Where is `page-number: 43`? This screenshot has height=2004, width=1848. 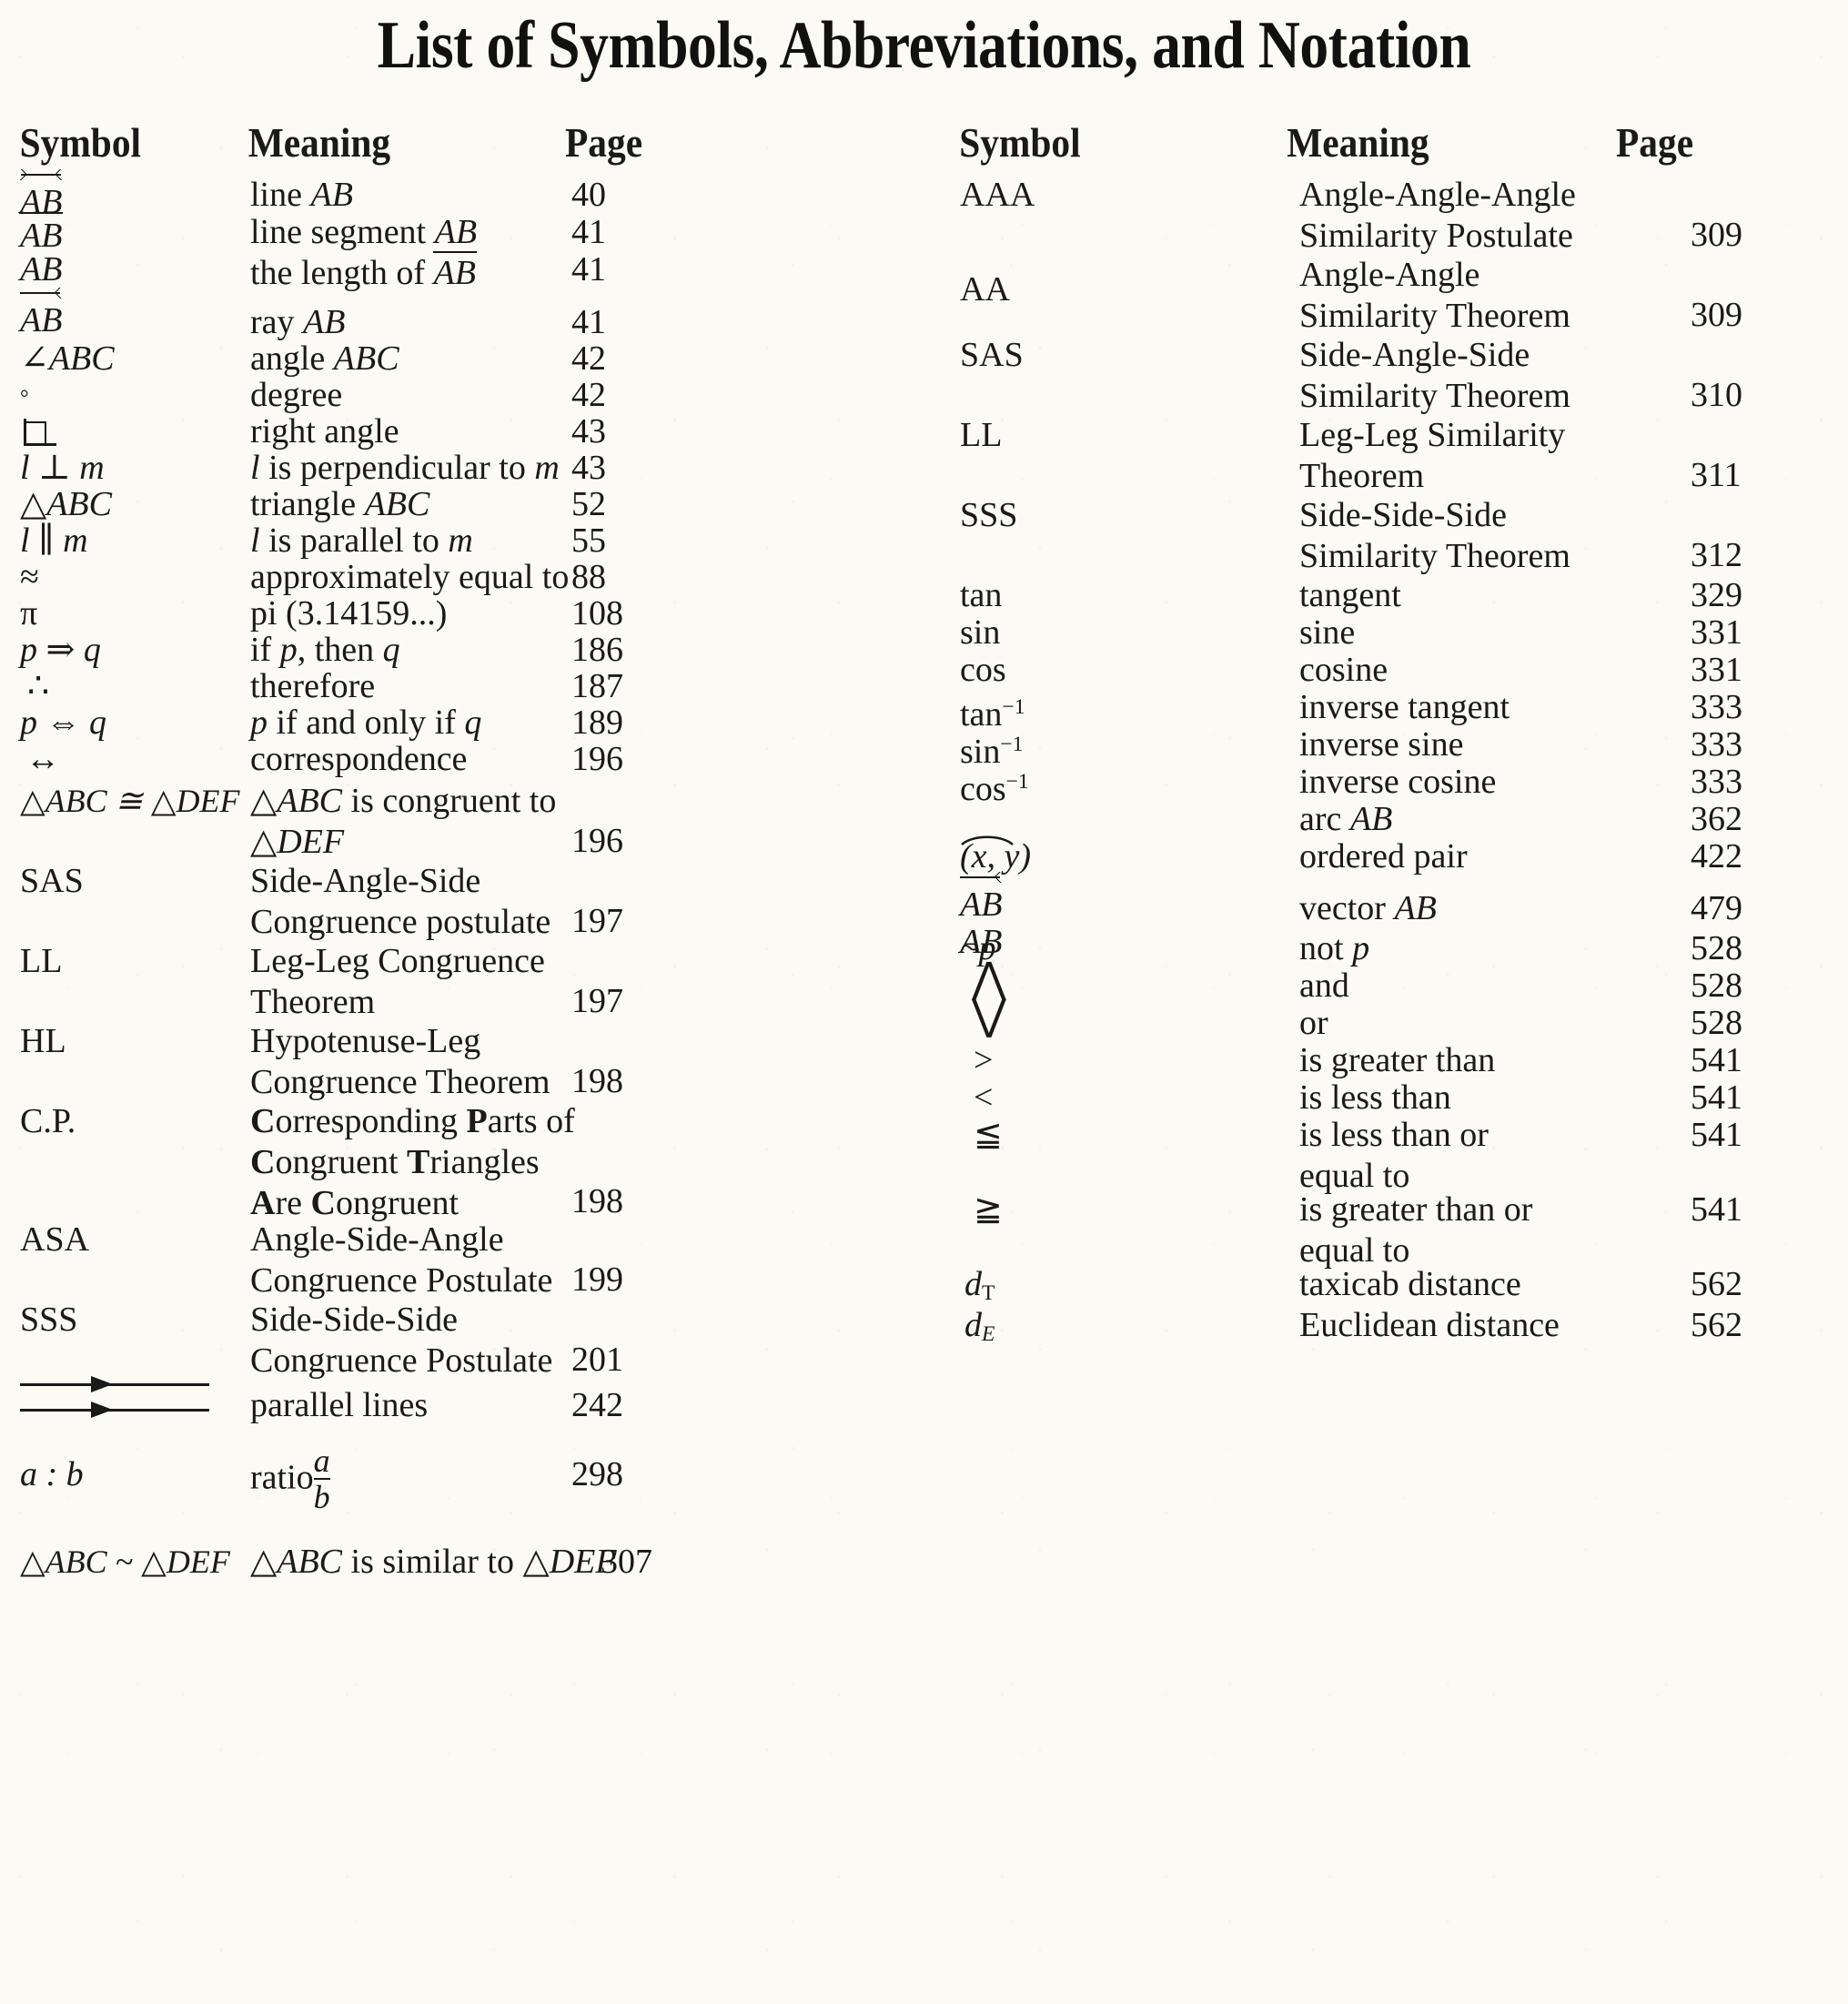 page-number: 43 is located at coordinates (588, 431).